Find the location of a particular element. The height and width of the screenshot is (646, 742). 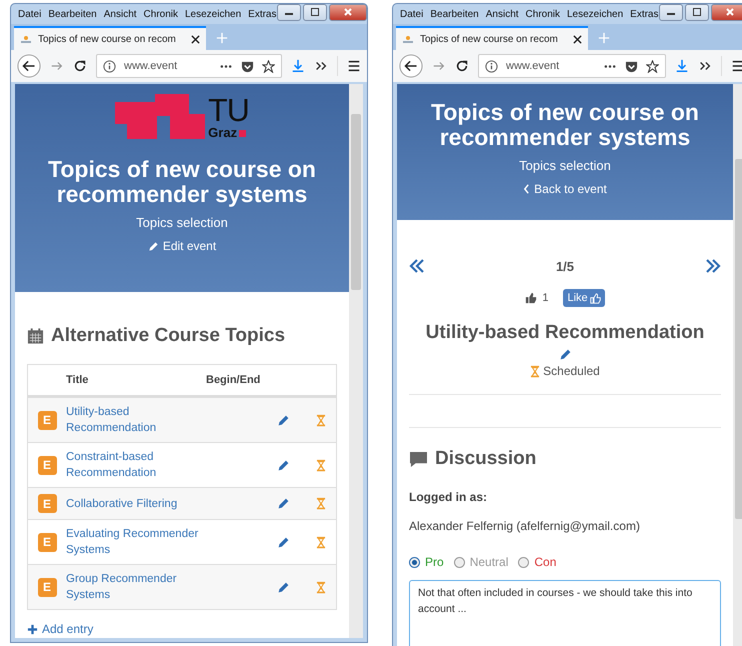

like-count: 1 is located at coordinates (545, 298).